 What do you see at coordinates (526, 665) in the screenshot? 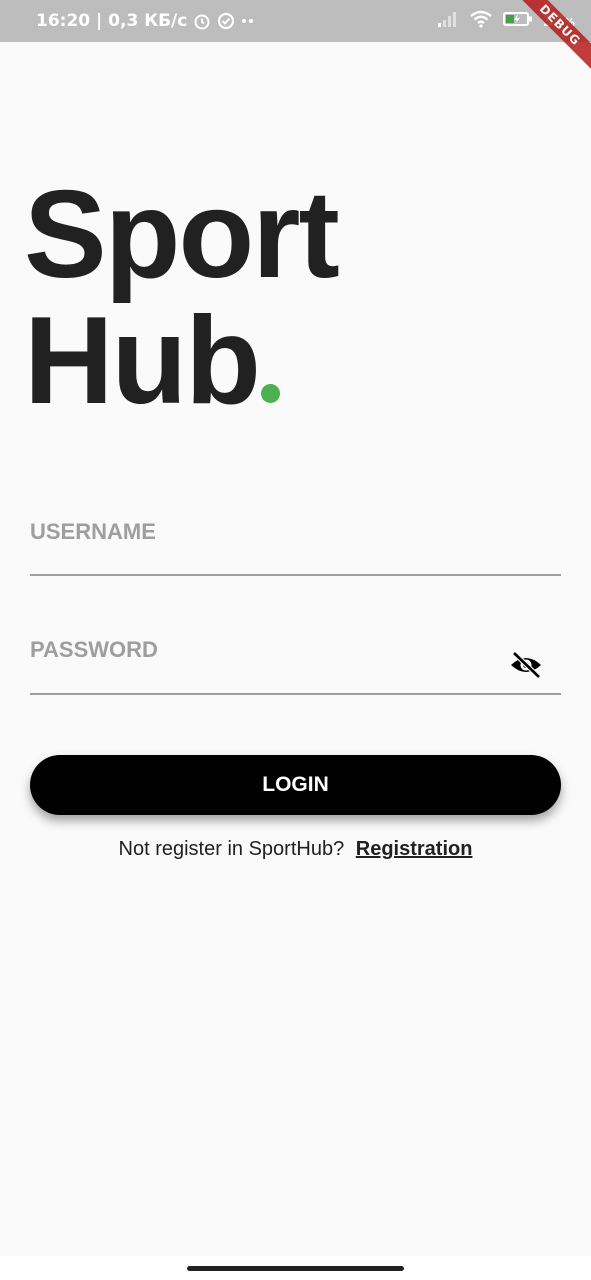
I see `visibility-off-icon` at bounding box center [526, 665].